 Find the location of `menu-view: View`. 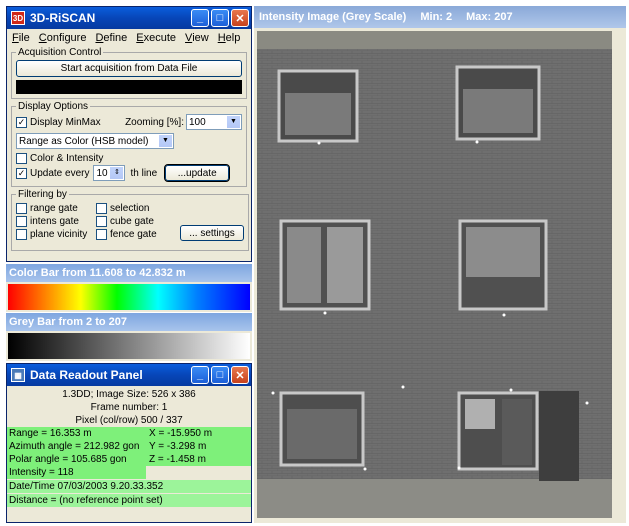

menu-view: View is located at coordinates (197, 38).